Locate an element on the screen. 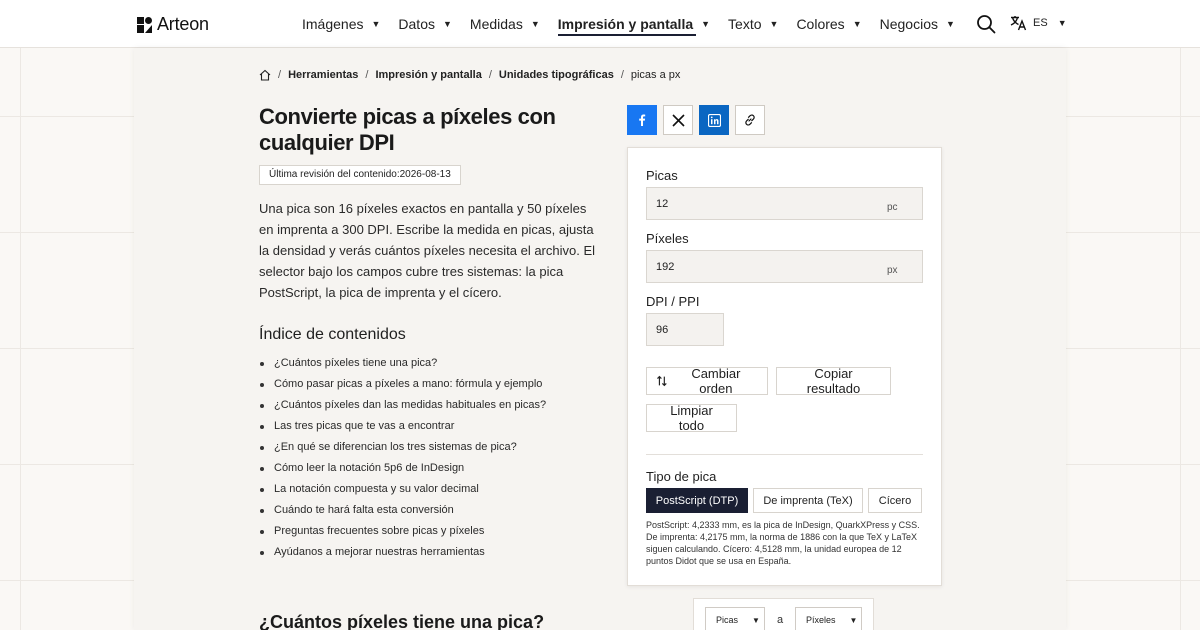  toc-link: La notación compuesta y su valor decimal is located at coordinates (402, 489).